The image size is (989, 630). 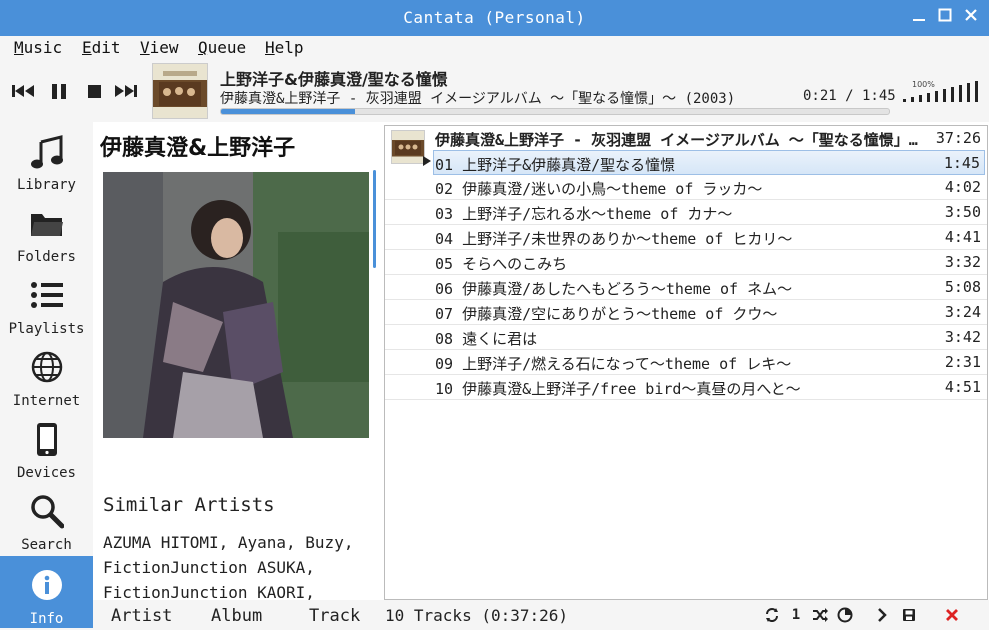 I want to click on sidebar-item-info: Info, so click(x=46, y=592).